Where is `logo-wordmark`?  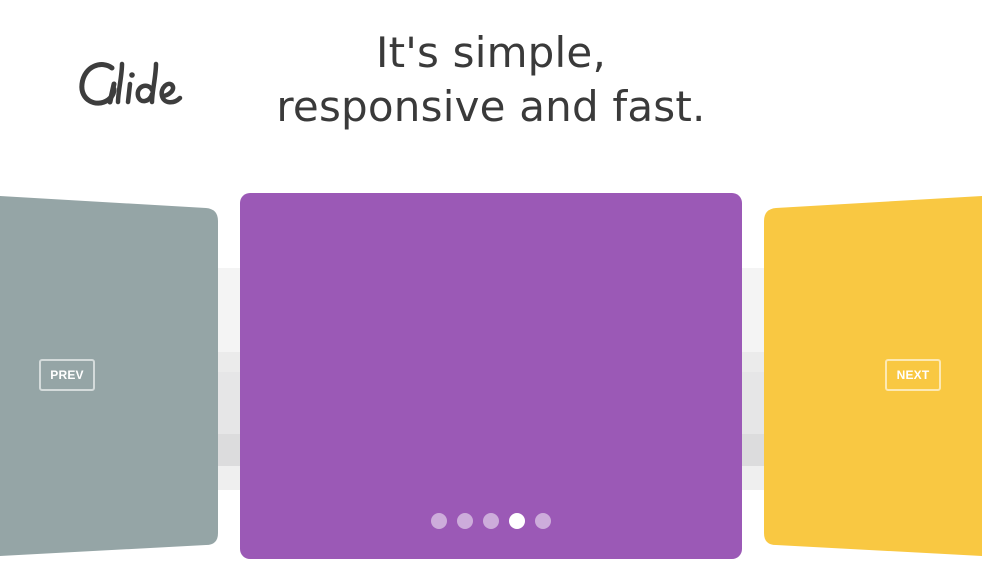
logo-wordmark is located at coordinates (131, 83).